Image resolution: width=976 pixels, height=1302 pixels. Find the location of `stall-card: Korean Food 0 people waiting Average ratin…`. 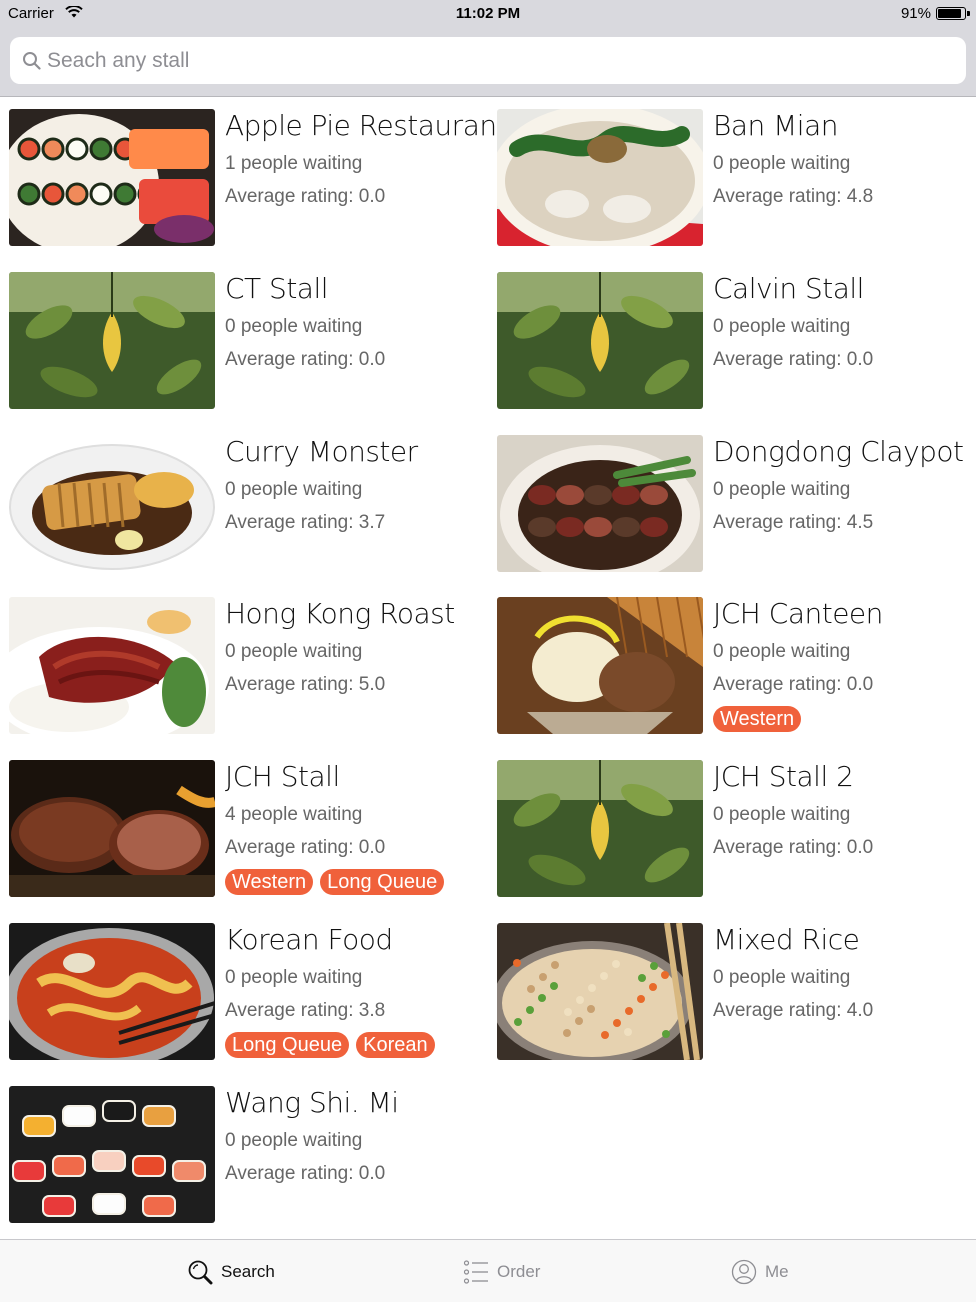

stall-card: Korean Food 0 people waiting Average ratin… is located at coordinates (244, 993).